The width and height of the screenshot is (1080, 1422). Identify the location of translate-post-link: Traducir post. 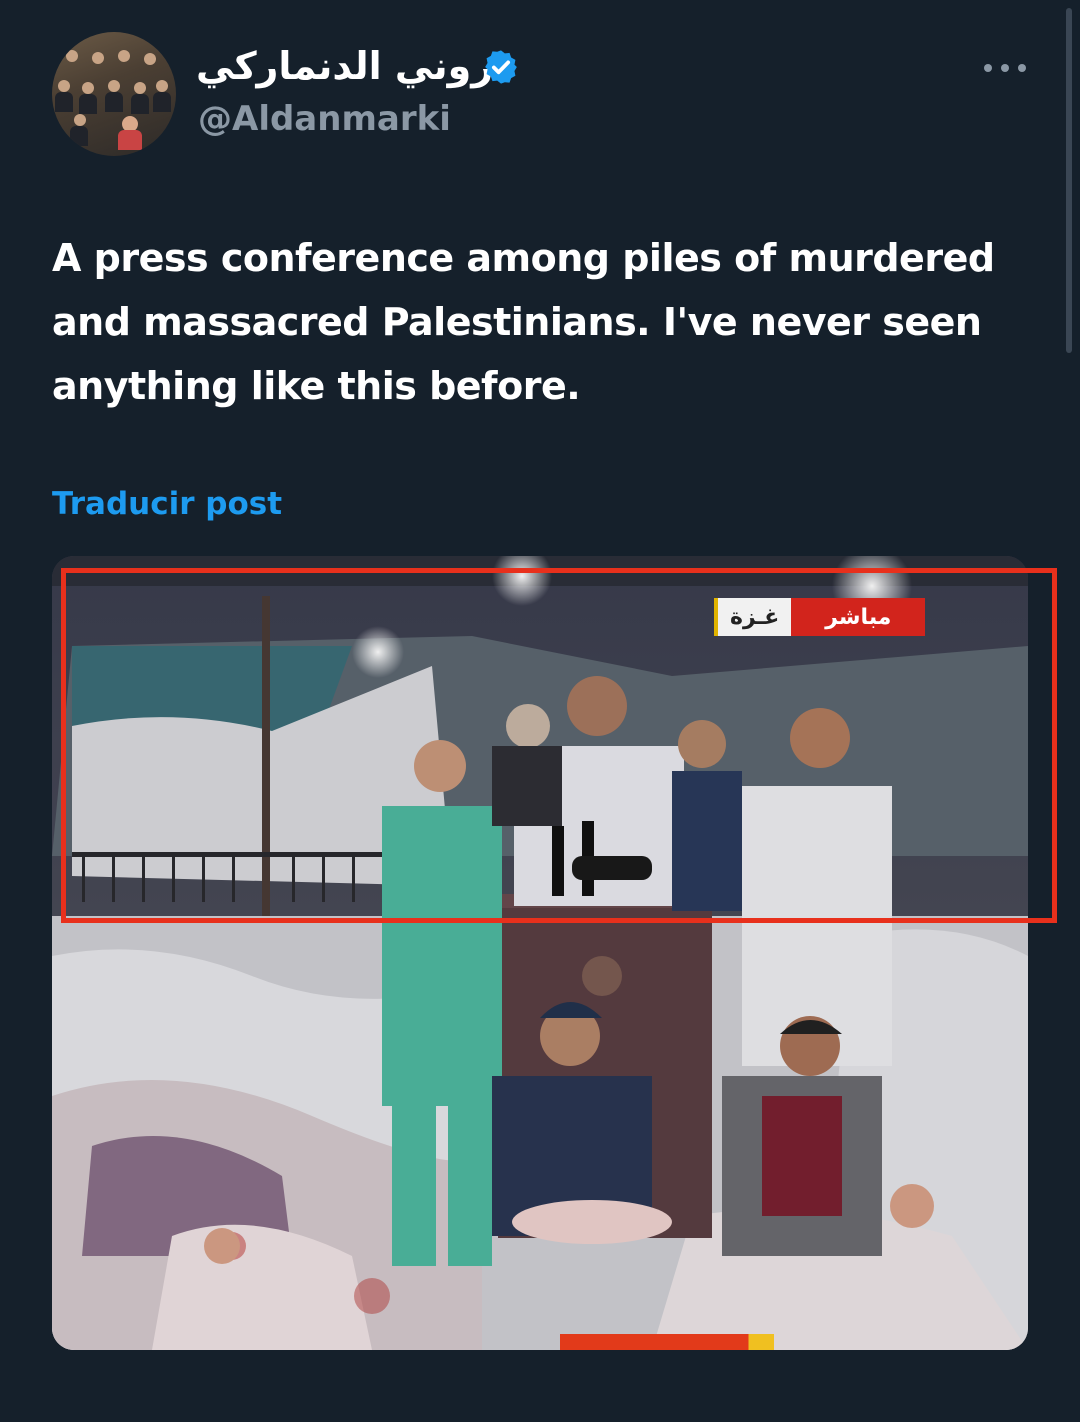
(167, 504).